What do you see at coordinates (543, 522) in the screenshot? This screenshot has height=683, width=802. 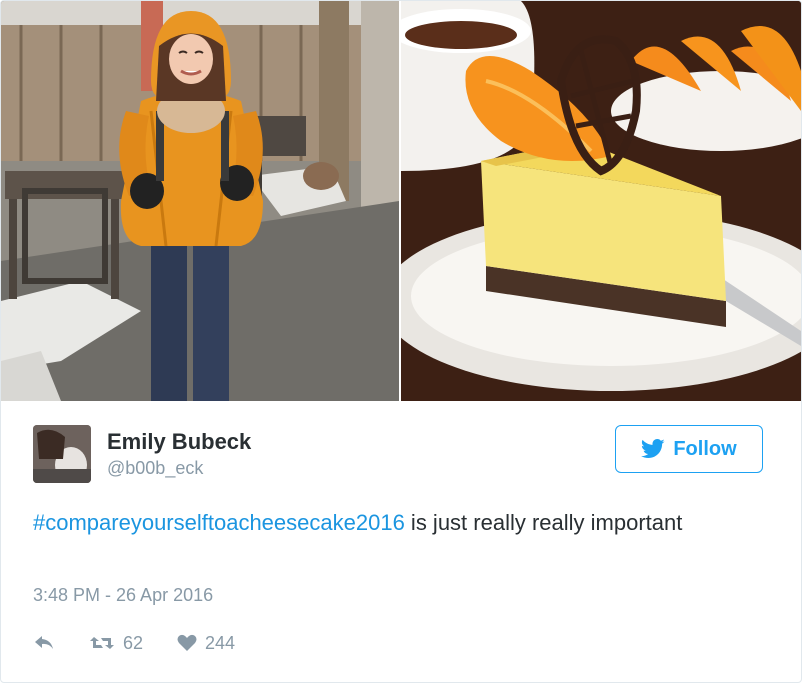 I see `tweet-body: is just really really important` at bounding box center [543, 522].